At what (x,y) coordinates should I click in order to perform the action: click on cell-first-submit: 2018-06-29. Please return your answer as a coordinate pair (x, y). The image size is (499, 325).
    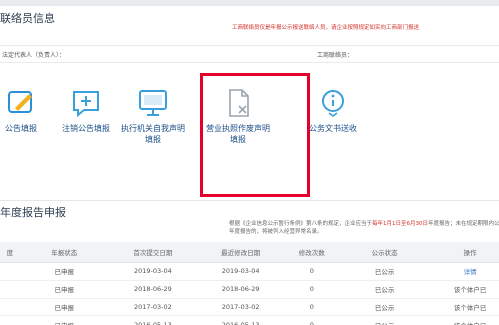
    Looking at the image, I should click on (152, 289).